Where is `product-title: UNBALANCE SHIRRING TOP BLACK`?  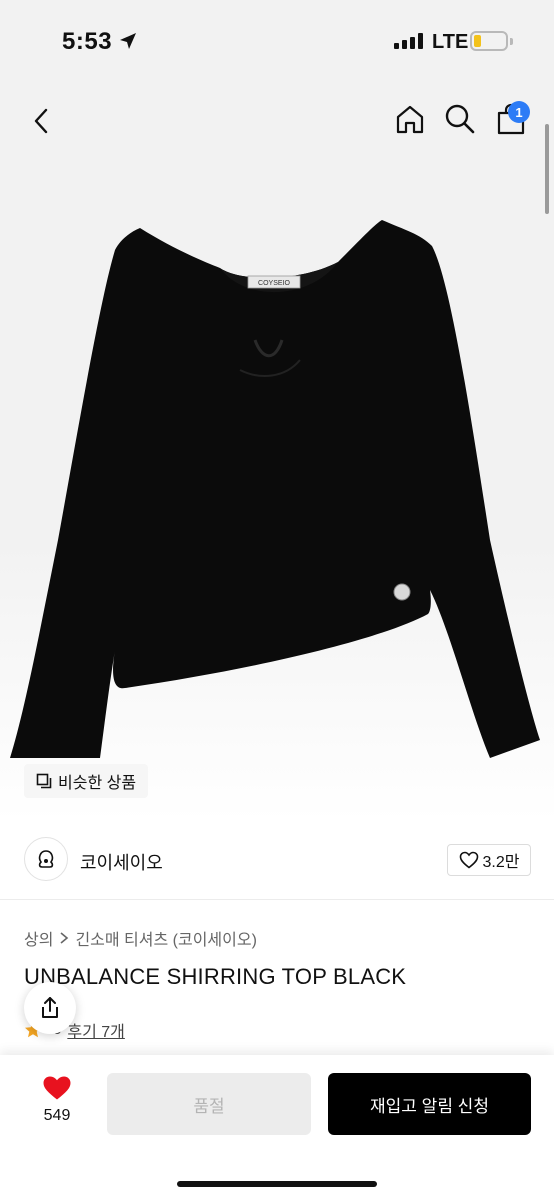 product-title: UNBALANCE SHIRRING TOP BLACK is located at coordinates (215, 976).